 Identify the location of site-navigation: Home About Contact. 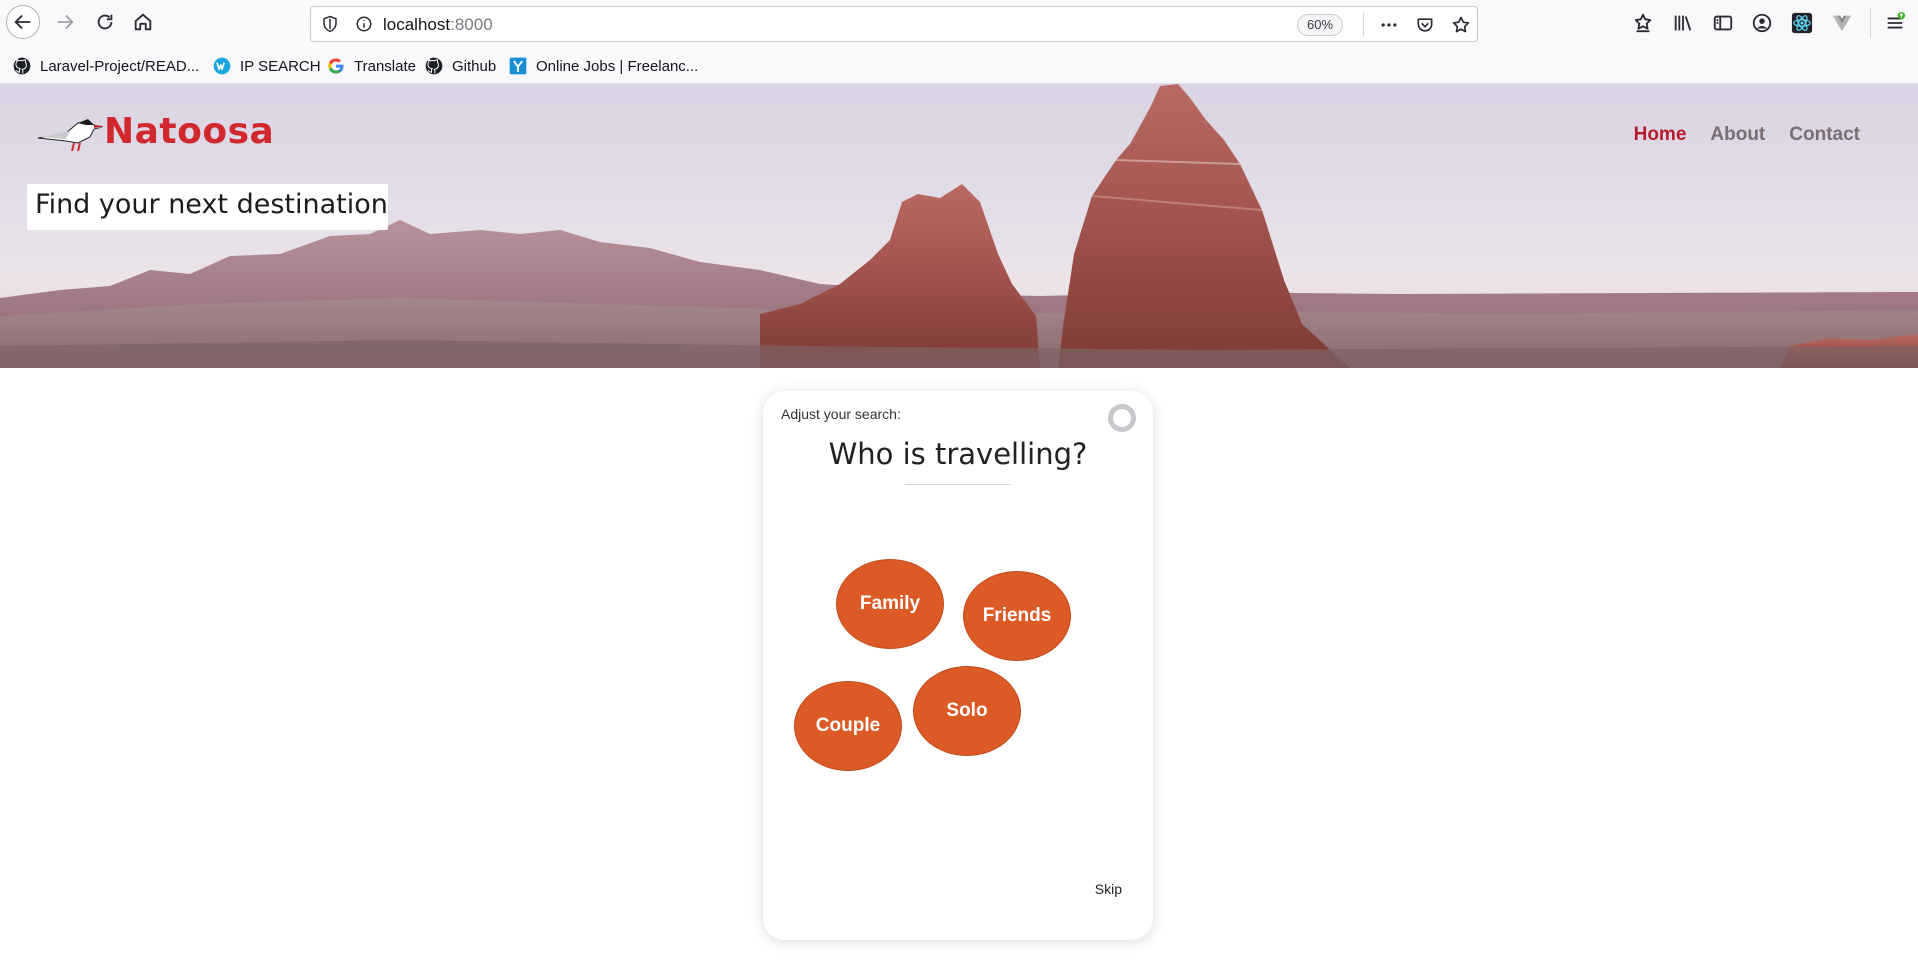
(1747, 135).